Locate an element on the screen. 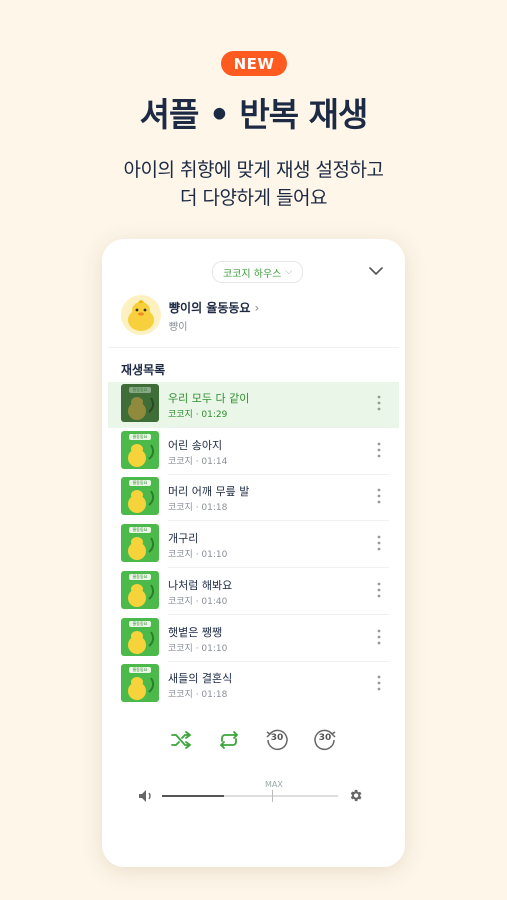  album-title-link: 뺭이의 율동동요 › is located at coordinates (214, 307).